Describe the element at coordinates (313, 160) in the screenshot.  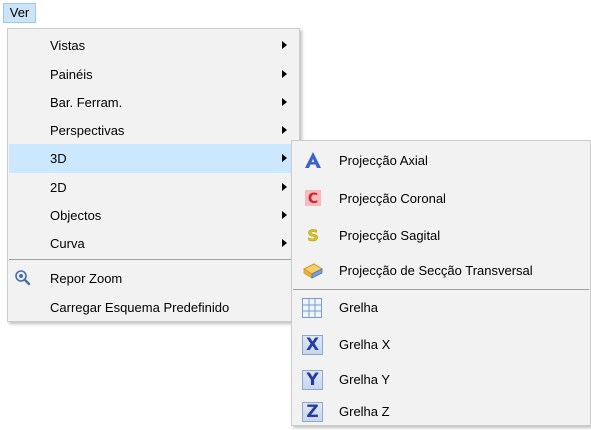
I see `axial-projection-icon` at that location.